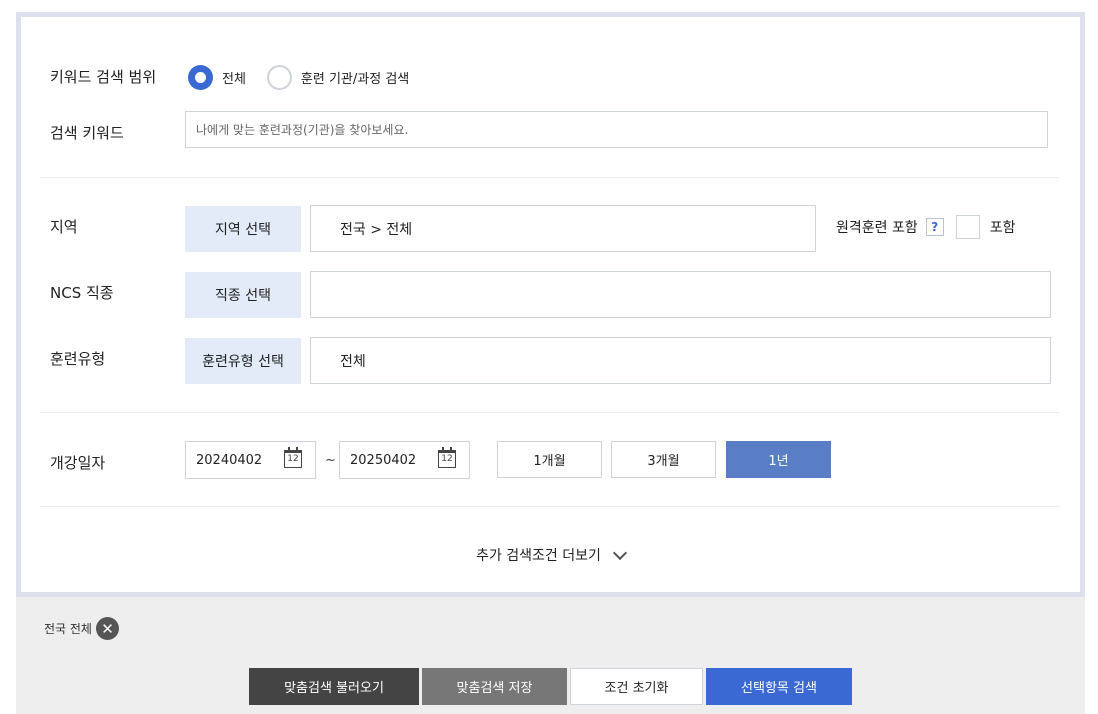 The image size is (1098, 714). Describe the element at coordinates (78, 463) in the screenshot. I see `start-date-label: 개강일자` at that location.